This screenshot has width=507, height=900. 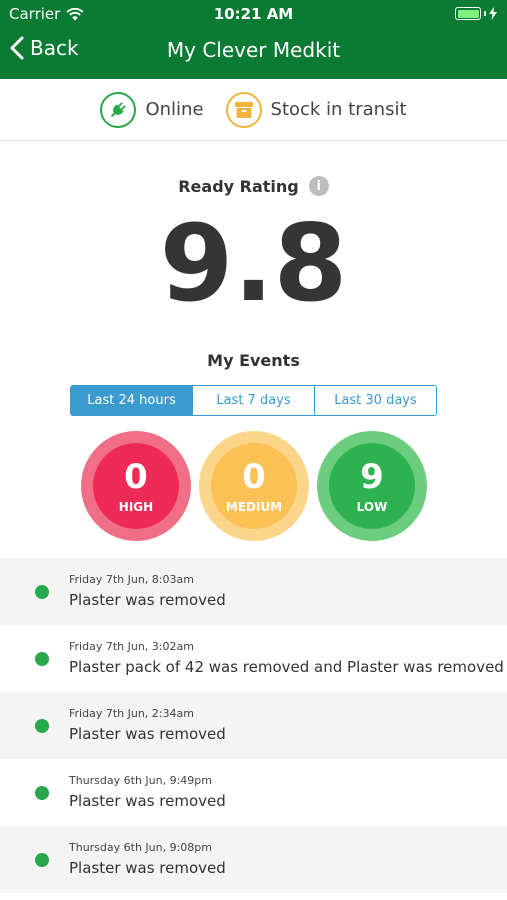 I want to click on event-counters: 0 HIGH 0 MEDIUM 9 LOW, so click(x=253, y=486).